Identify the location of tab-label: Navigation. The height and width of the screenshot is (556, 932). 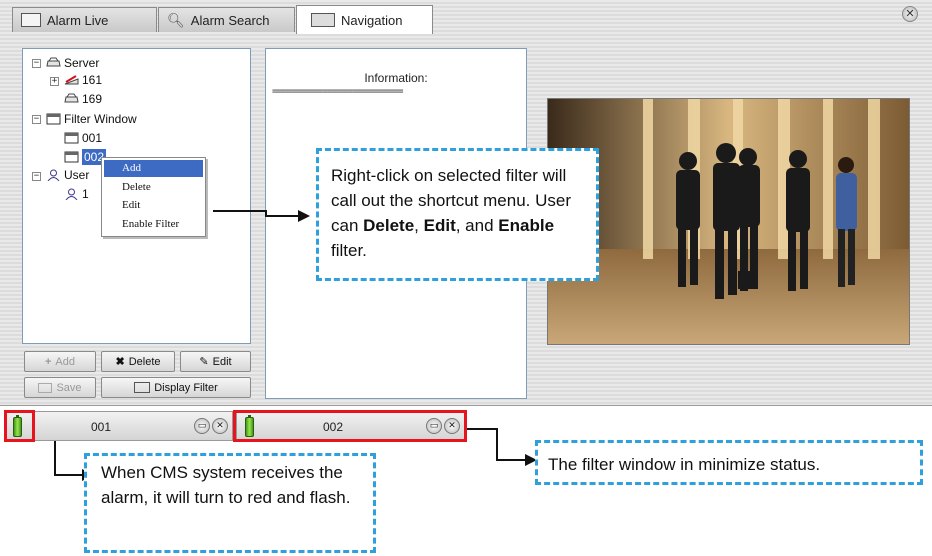
(372, 20).